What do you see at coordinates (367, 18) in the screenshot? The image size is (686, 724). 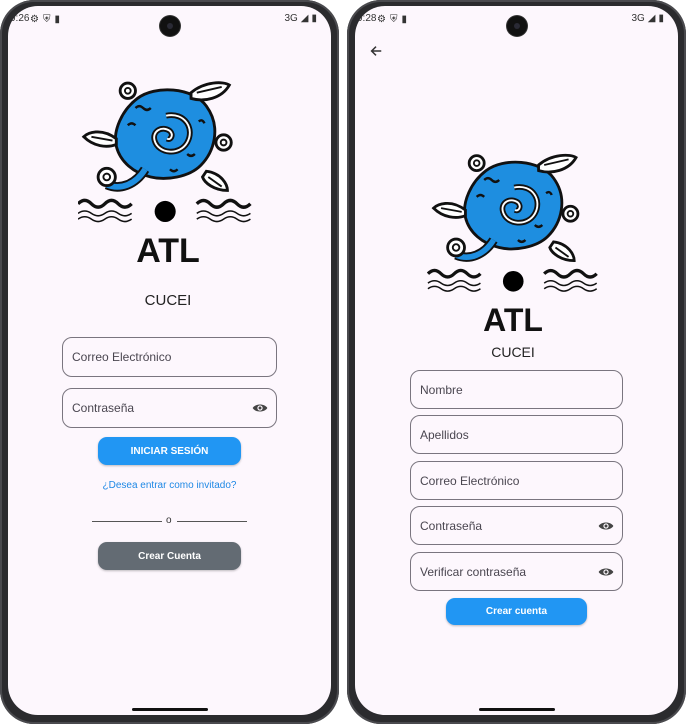 I see `status-time: 9:28` at bounding box center [367, 18].